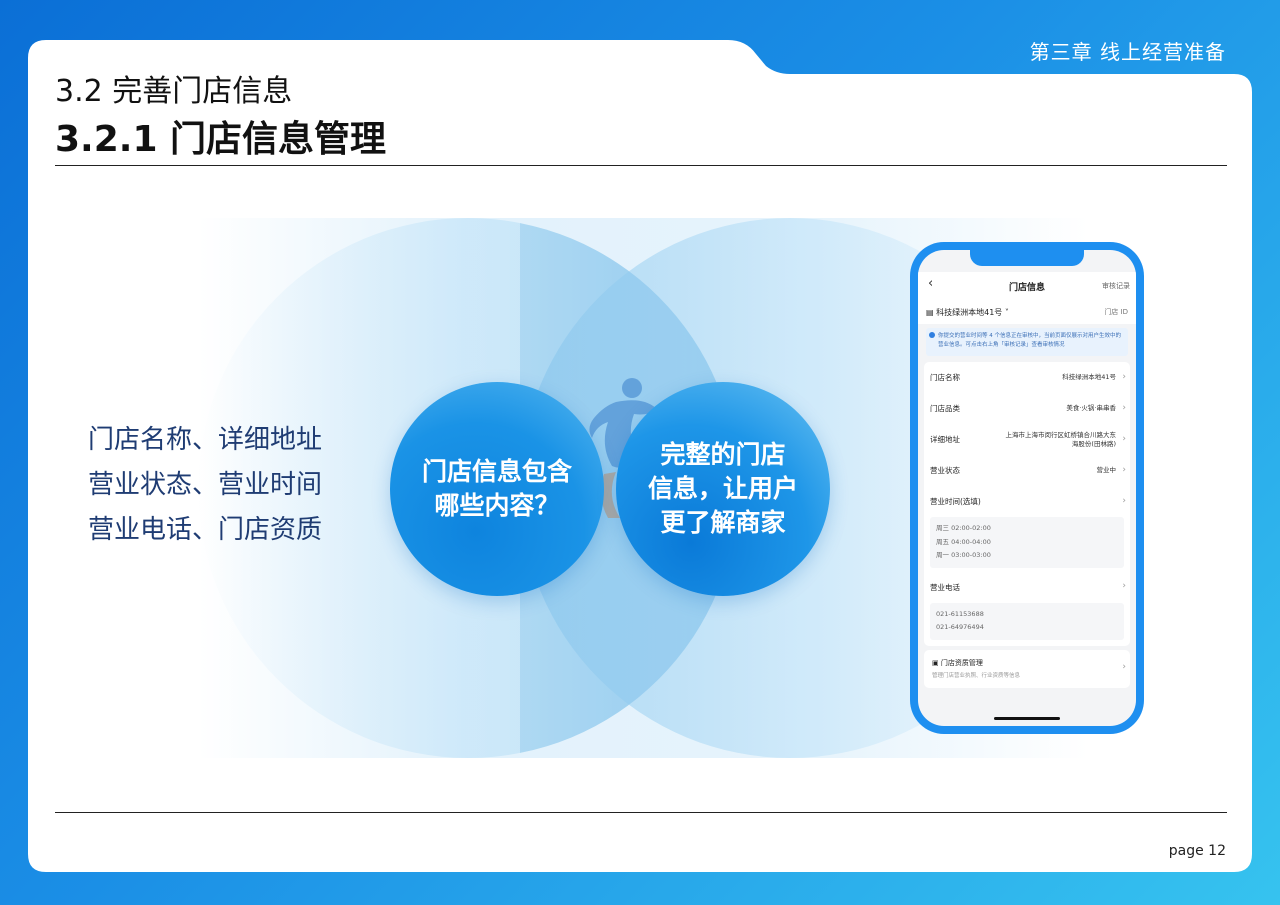  What do you see at coordinates (174, 91) in the screenshot?
I see `section-subtitle: 3.2 完善门店信息` at bounding box center [174, 91].